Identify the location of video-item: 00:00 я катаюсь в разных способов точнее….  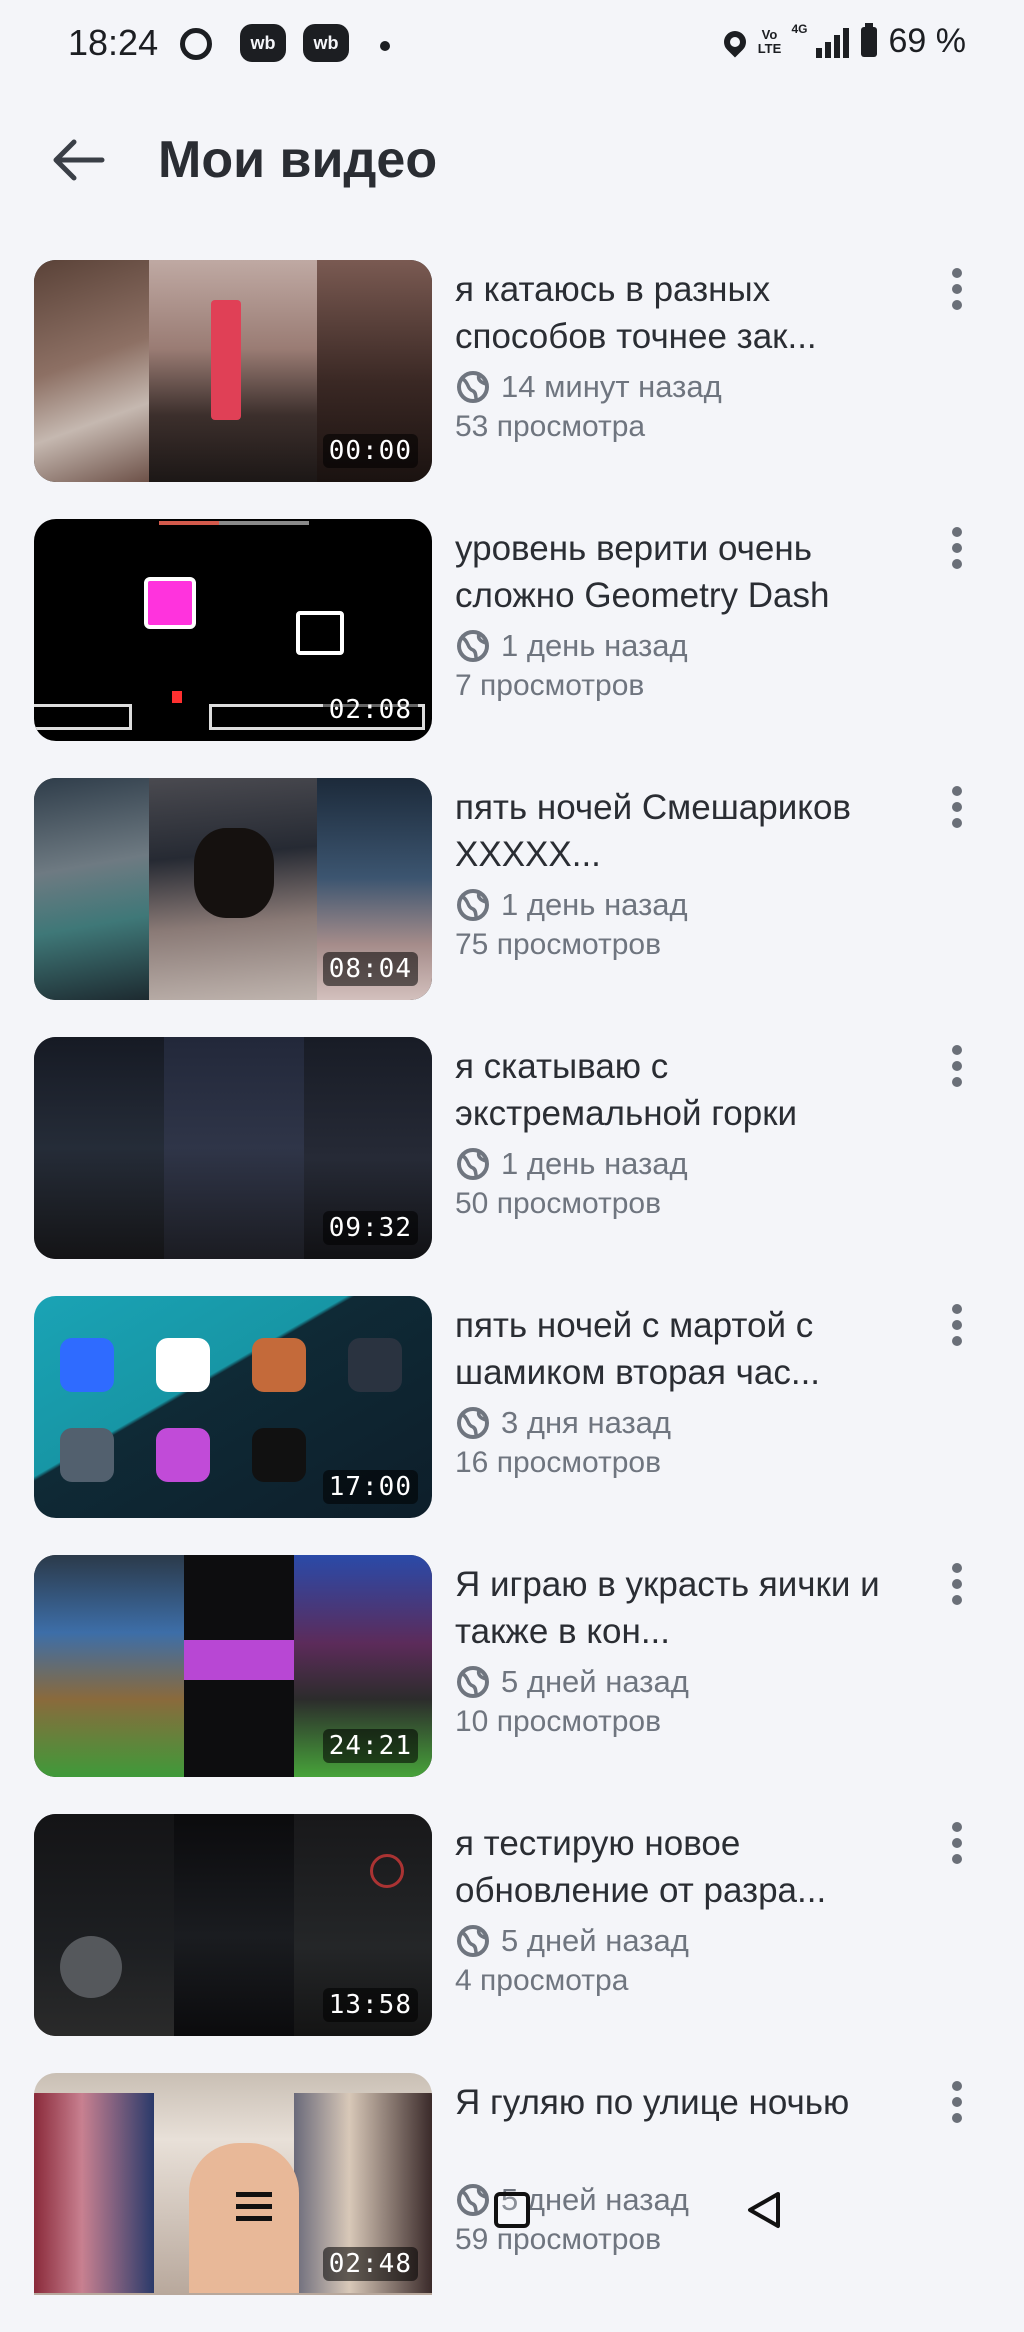
(512, 389).